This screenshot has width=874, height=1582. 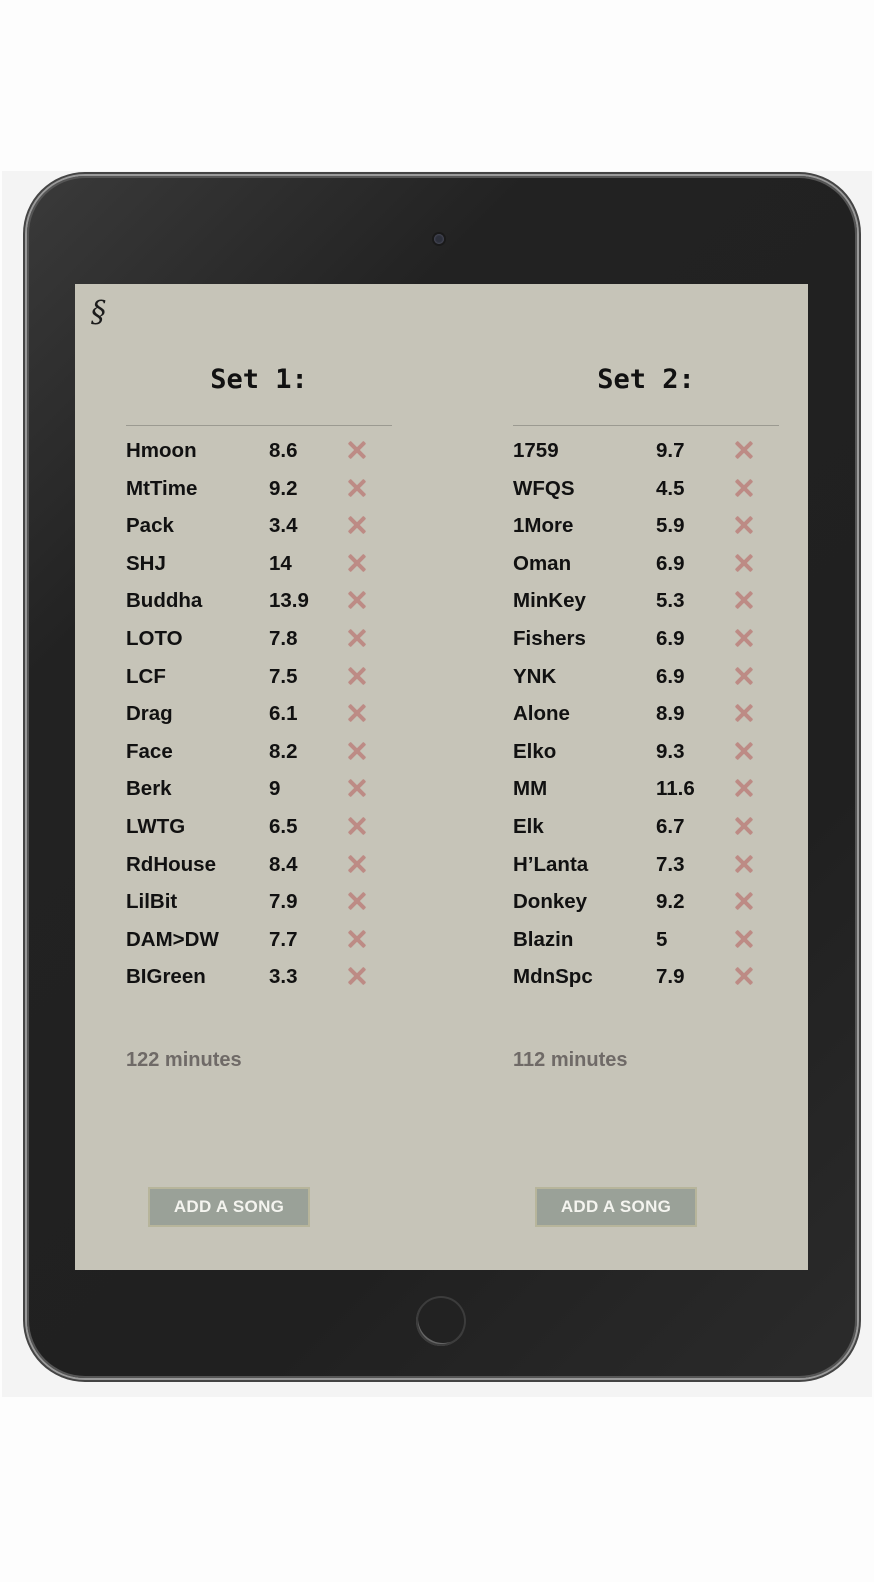 What do you see at coordinates (646, 680) in the screenshot?
I see `song-row: YNK 6.9` at bounding box center [646, 680].